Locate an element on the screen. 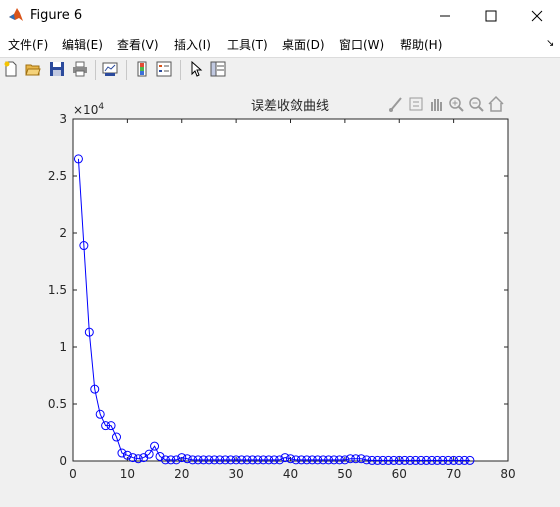  open-file-icon is located at coordinates (33, 69).